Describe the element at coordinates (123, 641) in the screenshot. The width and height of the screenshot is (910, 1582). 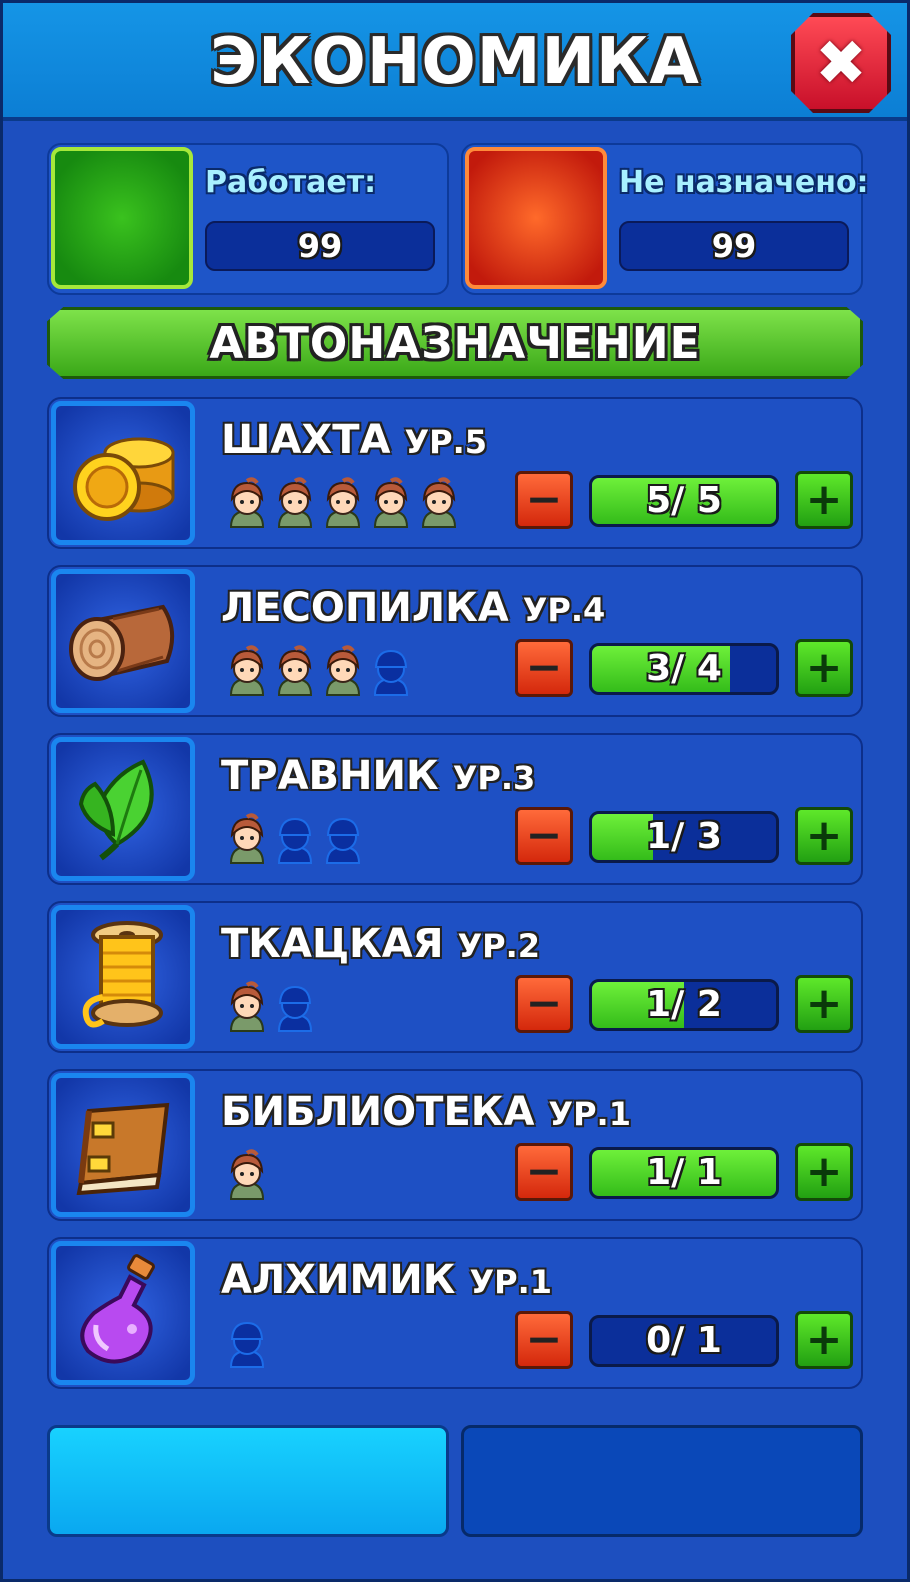
I see `log-icon` at that location.